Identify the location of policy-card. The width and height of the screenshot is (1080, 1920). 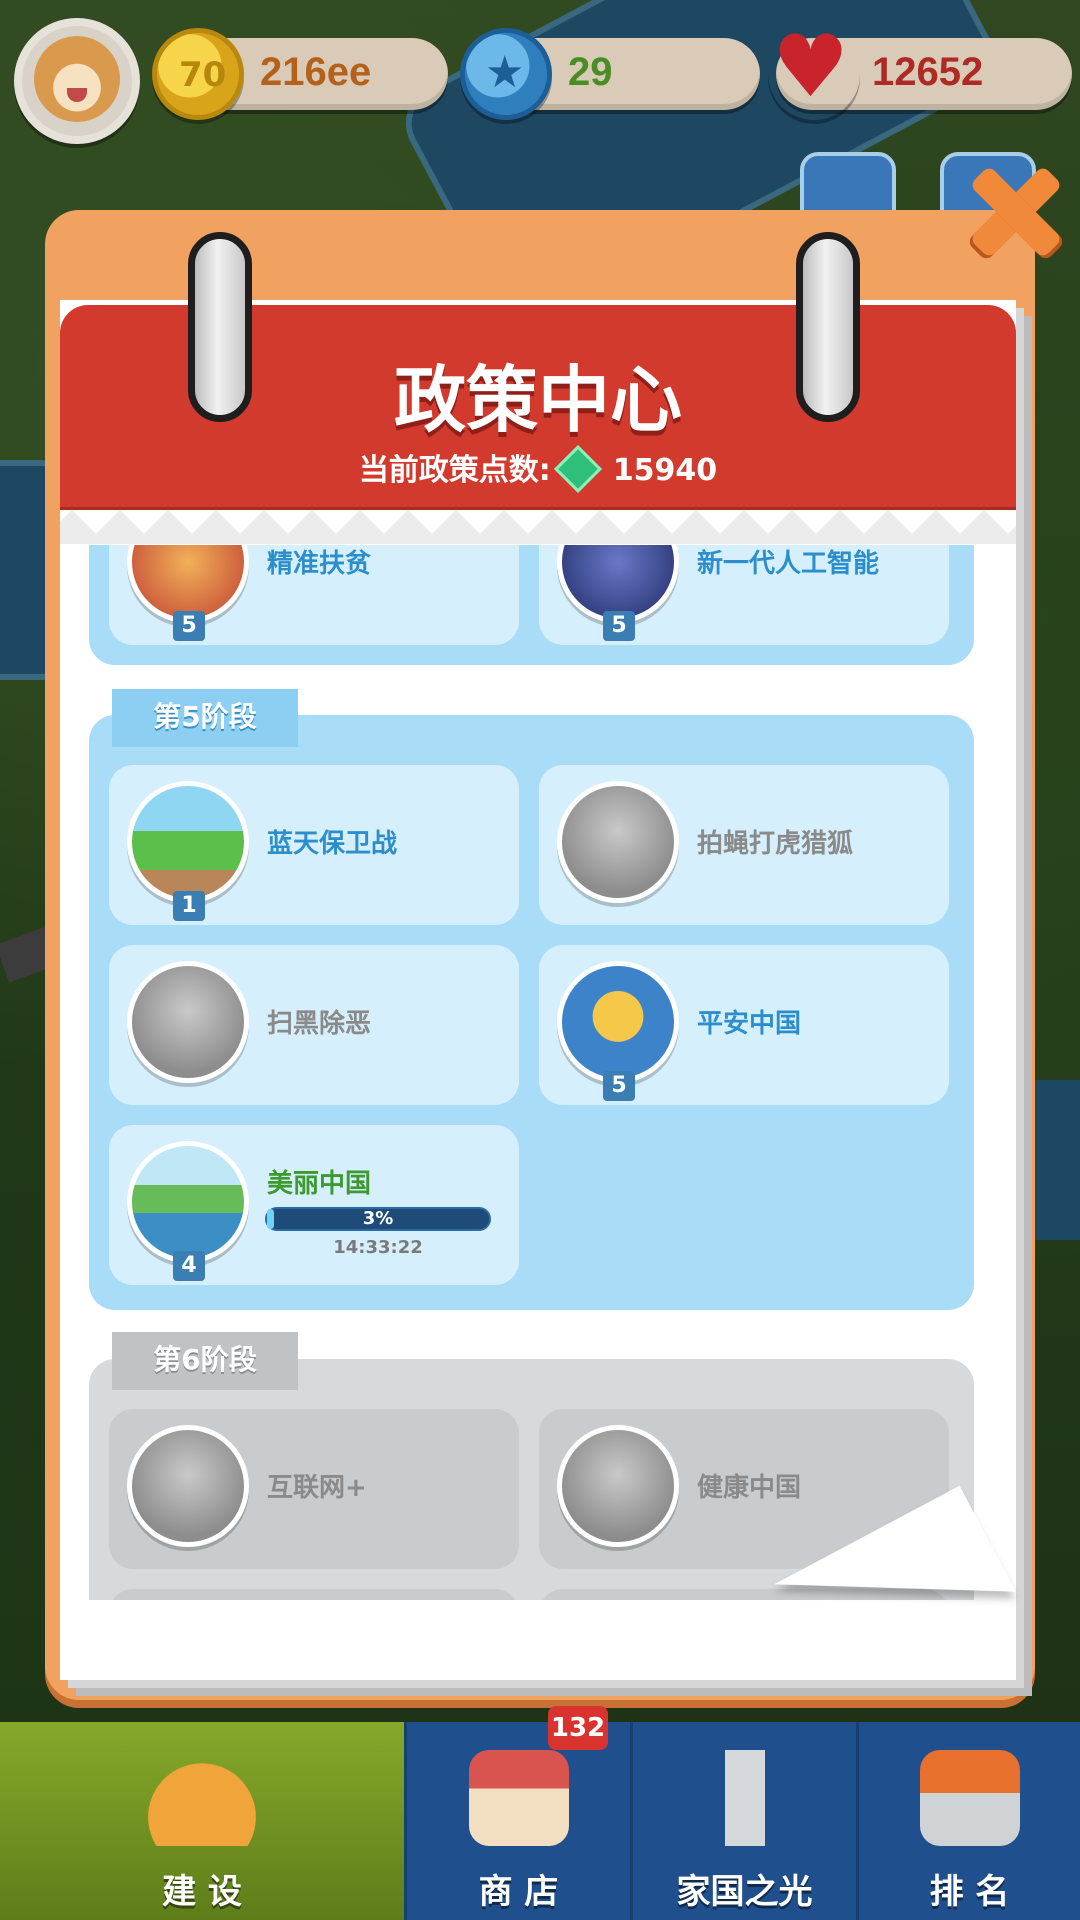
(314, 1594).